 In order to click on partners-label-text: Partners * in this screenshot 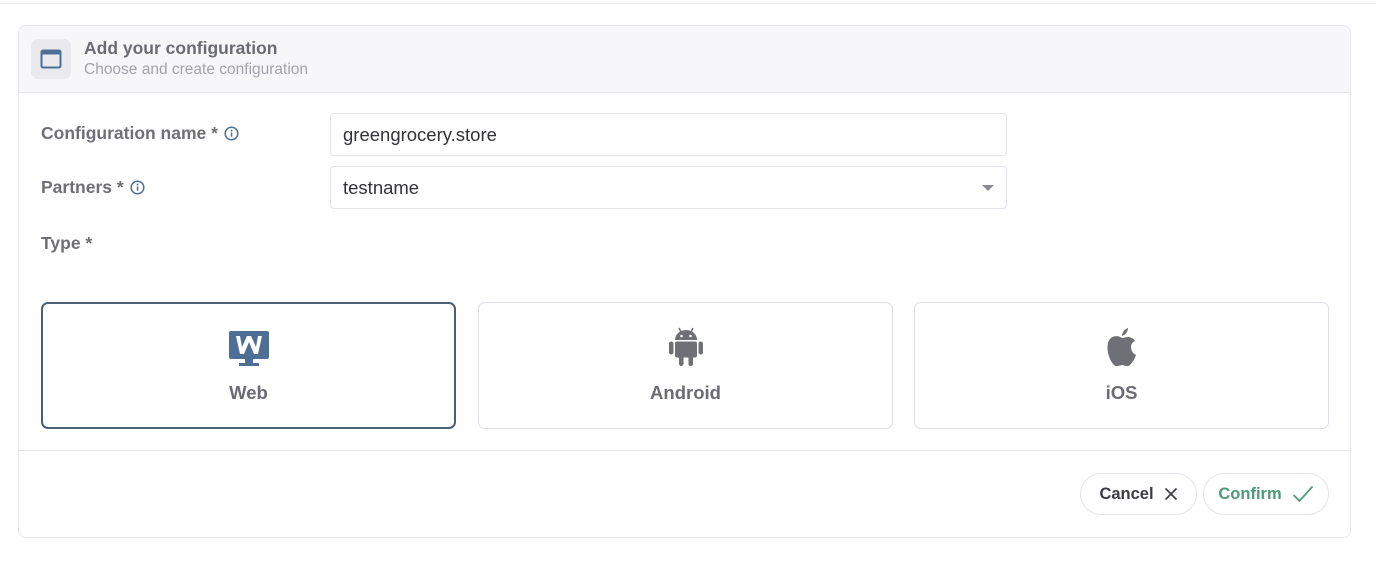, I will do `click(82, 187)`.